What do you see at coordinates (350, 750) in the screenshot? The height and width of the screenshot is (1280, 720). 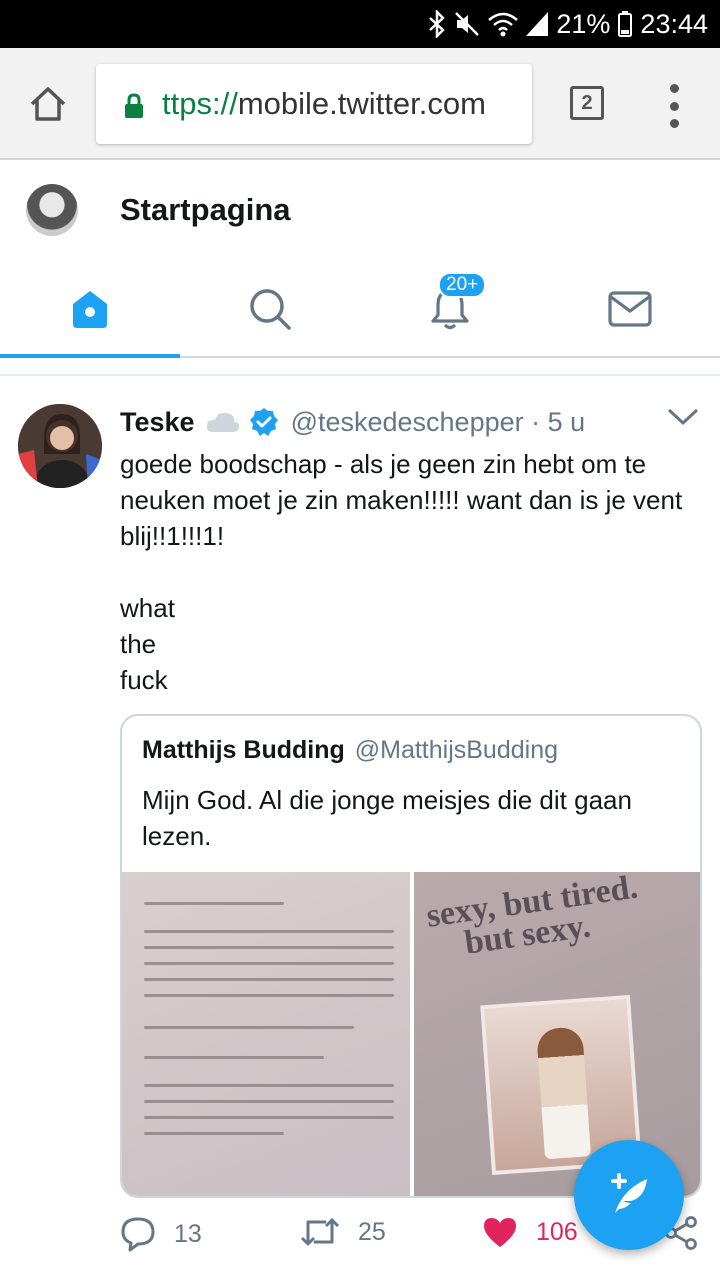 I see `quoted-tweet-header: Matthijs Budding @MatthijsBudding` at bounding box center [350, 750].